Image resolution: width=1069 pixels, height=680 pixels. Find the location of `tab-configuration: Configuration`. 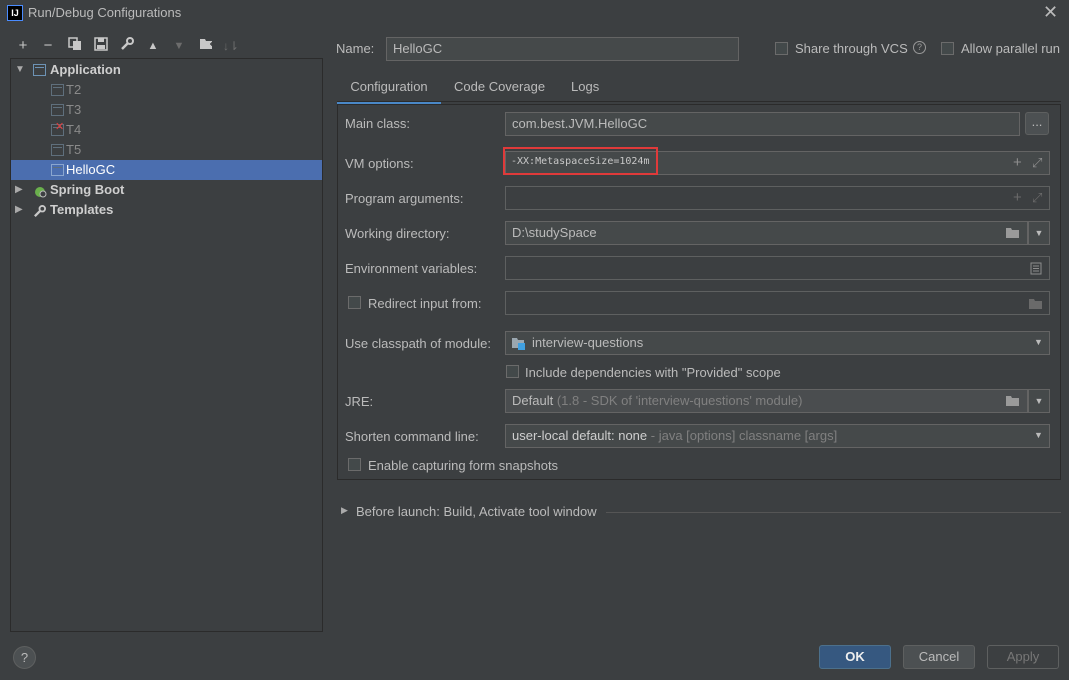

tab-configuration: Configuration is located at coordinates (389, 91).